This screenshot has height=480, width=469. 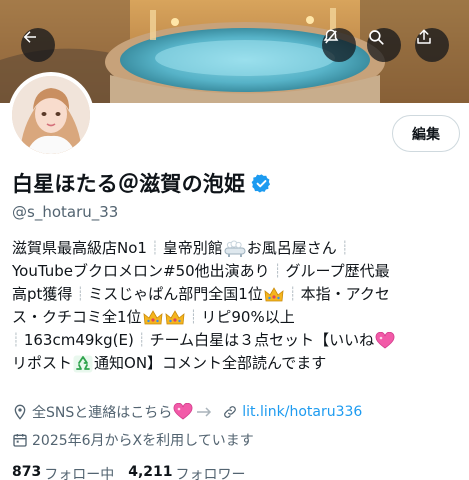 I want to click on profile-link: lit.link/hotaru336, so click(x=302, y=412).